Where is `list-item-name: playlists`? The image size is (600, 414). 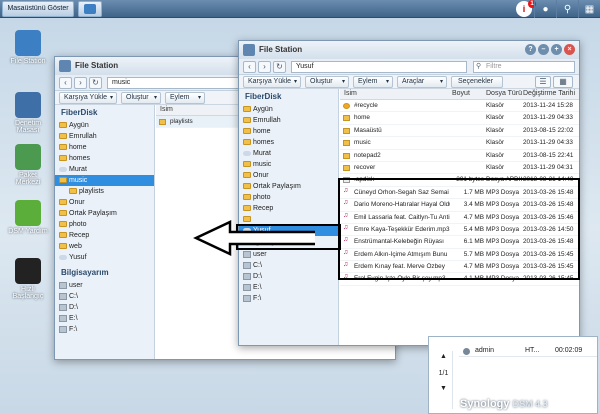 list-item-name: playlists is located at coordinates (181, 121).